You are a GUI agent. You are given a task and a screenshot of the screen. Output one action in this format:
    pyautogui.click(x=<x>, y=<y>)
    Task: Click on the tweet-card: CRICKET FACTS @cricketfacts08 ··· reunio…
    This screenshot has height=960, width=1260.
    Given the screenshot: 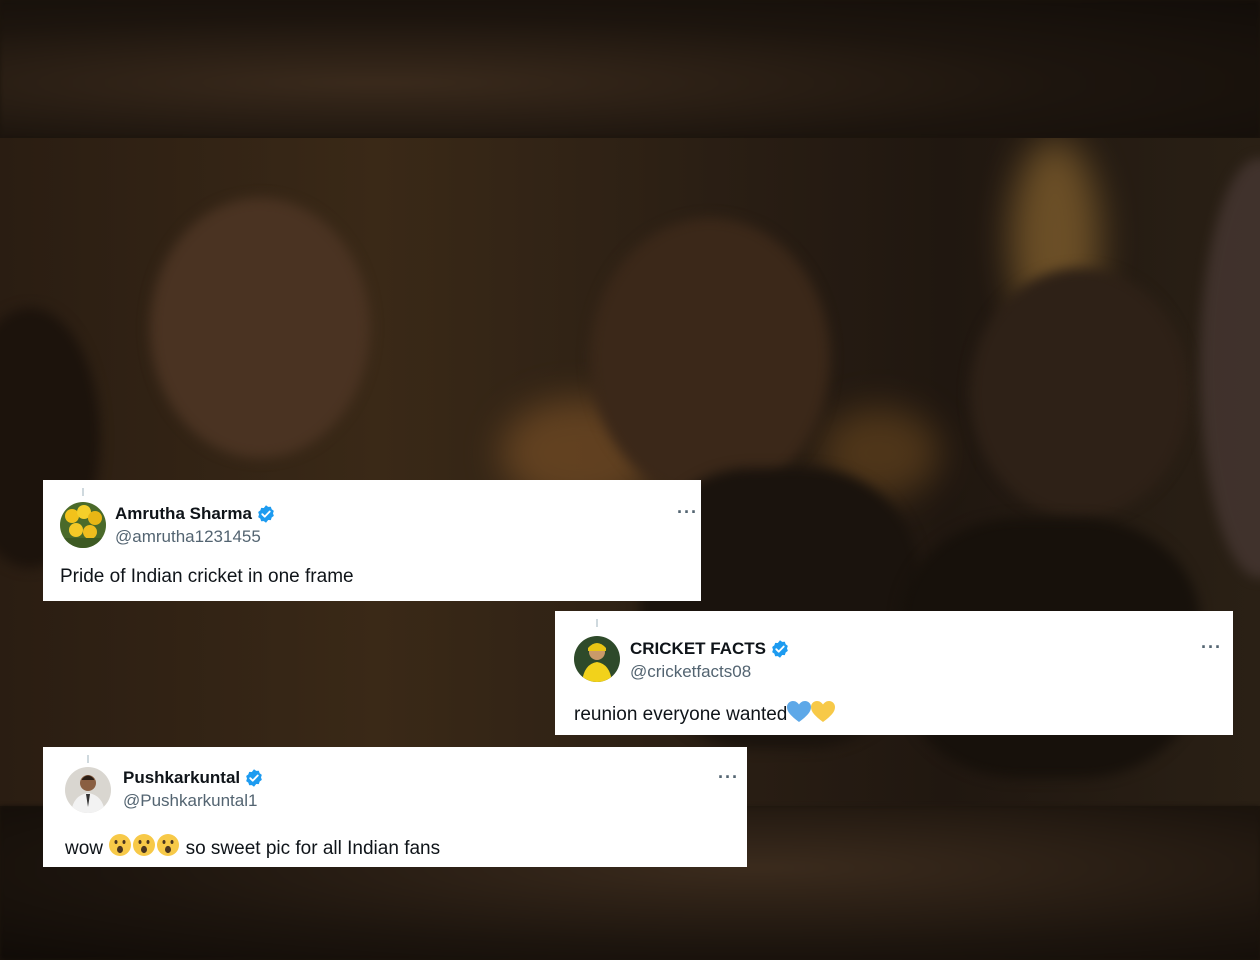 What is the action you would take?
    pyautogui.click(x=894, y=673)
    